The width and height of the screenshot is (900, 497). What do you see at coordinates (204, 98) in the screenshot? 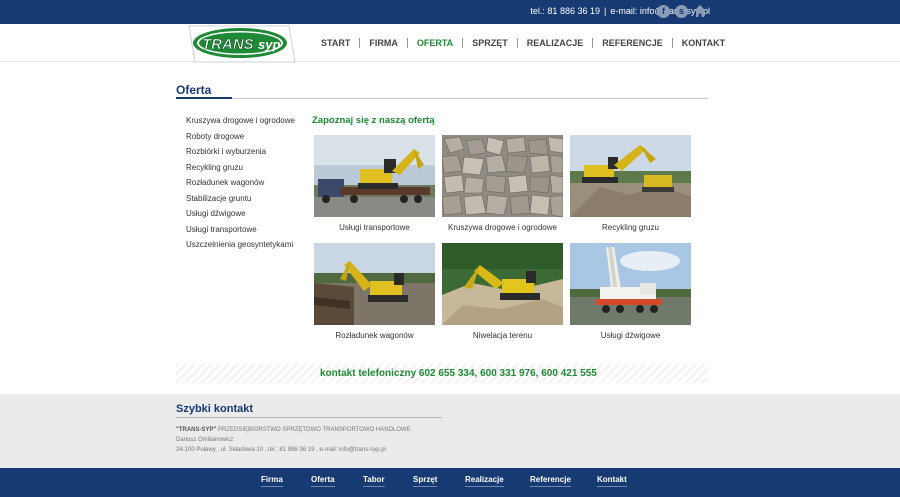
I see `title-divider-accent` at bounding box center [204, 98].